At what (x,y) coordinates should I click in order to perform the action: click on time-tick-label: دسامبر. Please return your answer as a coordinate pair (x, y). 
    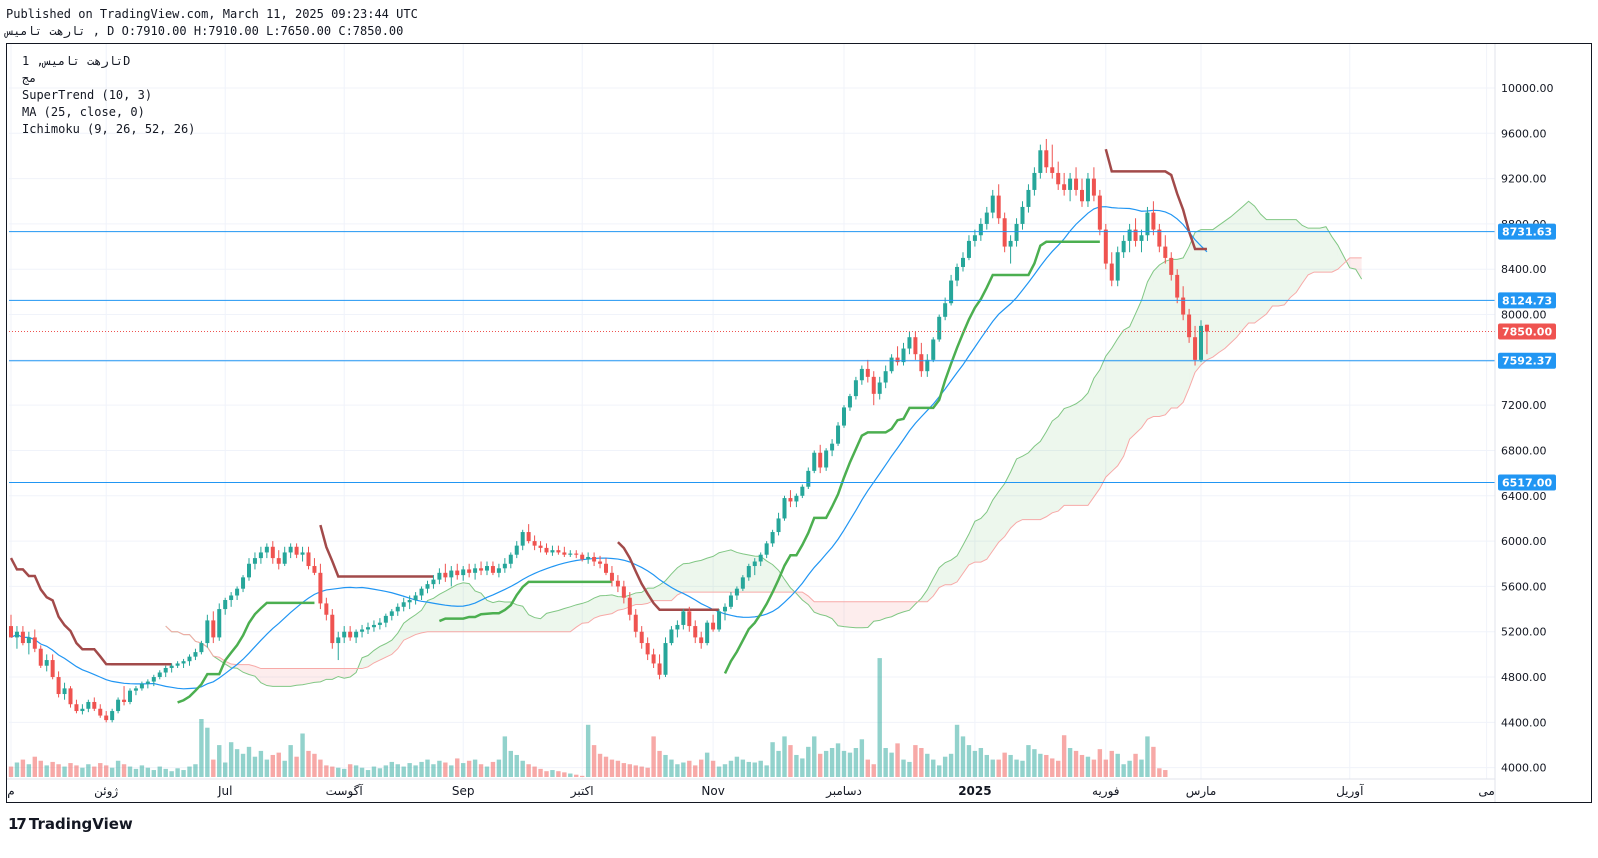
    Looking at the image, I should click on (843, 791).